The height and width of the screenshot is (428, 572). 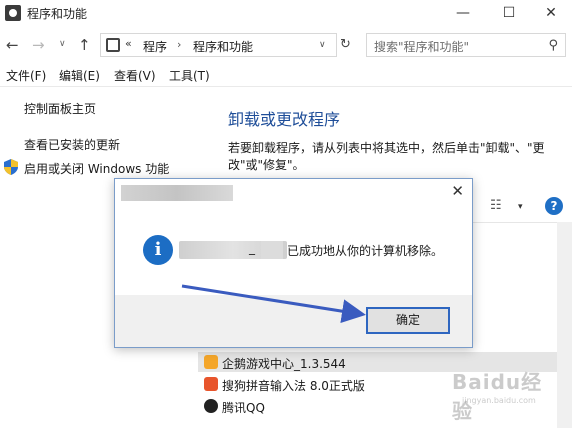 I want to click on menu-divider, so click(x=286, y=86).